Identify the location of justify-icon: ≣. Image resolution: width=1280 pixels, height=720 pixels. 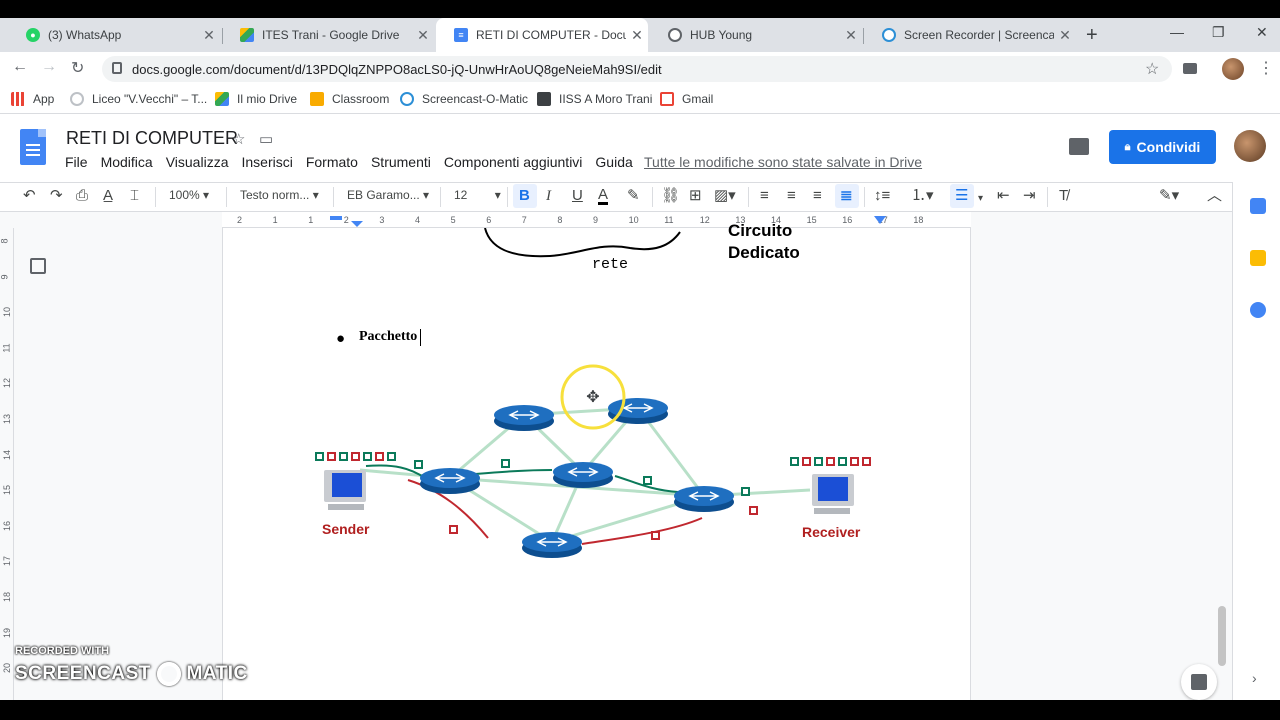
(846, 196).